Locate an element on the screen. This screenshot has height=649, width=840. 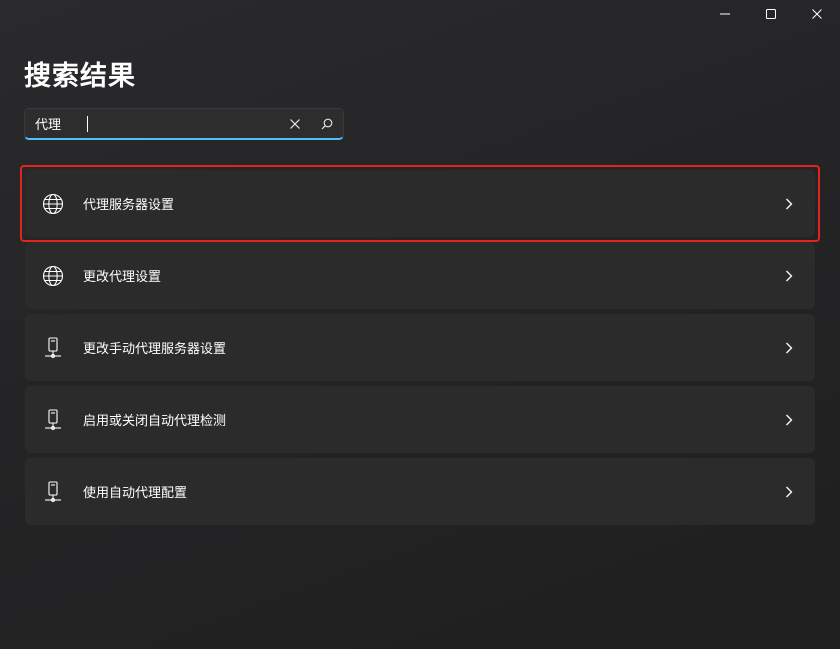
result-label: 启用或关闭自动代理检测 is located at coordinates (155, 421).